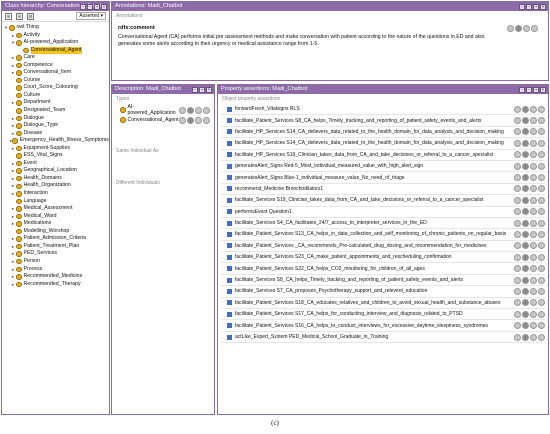 Image resolution: width=550 pixels, height=434 pixels. What do you see at coordinates (55, 179) in the screenshot?
I see `class-node: ▸ Health_Domains` at bounding box center [55, 179].